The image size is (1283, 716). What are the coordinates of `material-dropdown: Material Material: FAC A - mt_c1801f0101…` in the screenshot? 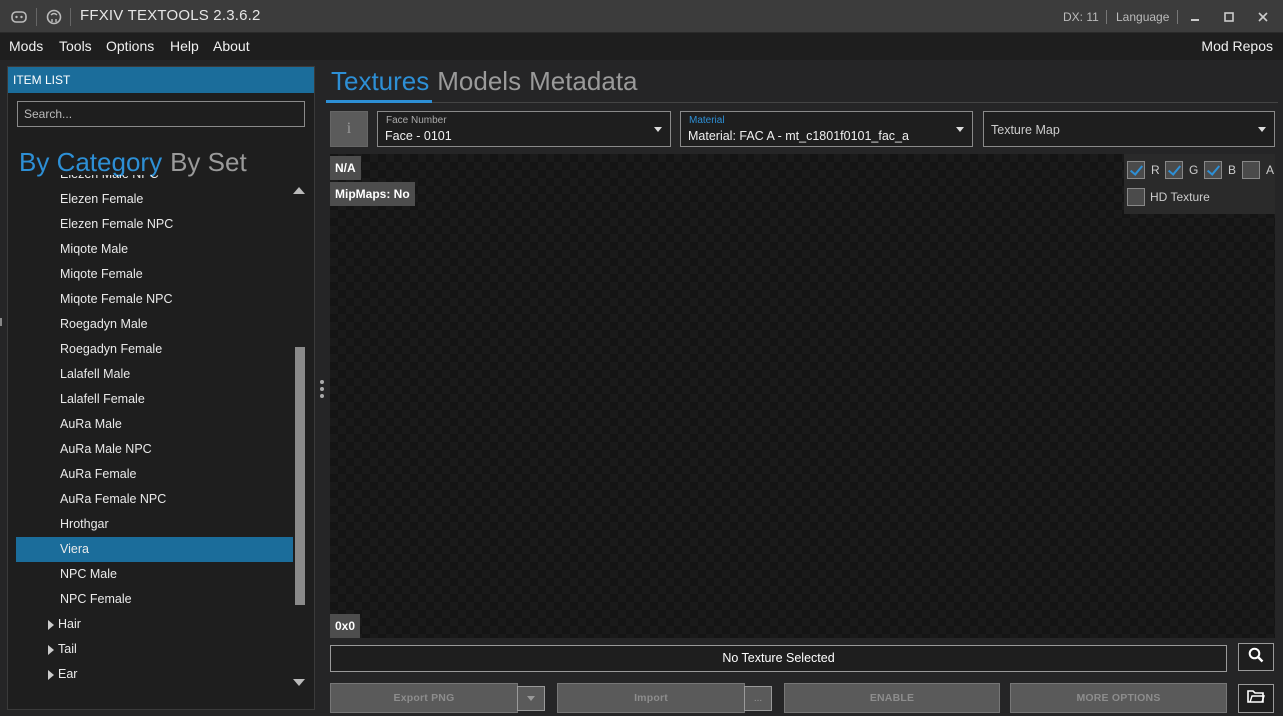 It's located at (826, 129).